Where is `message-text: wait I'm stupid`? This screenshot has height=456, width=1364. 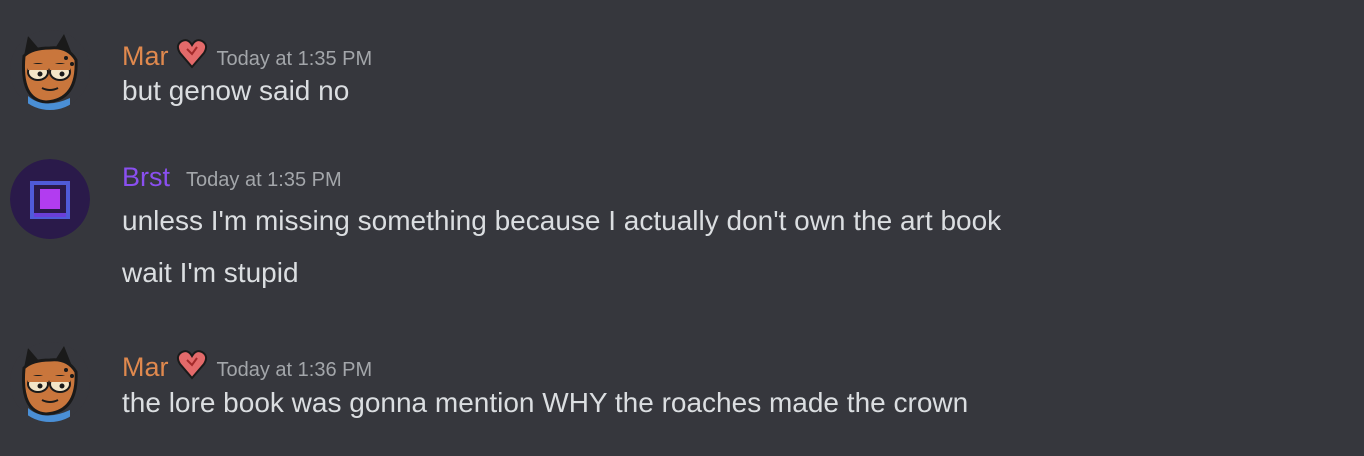
message-text: wait I'm stupid is located at coordinates (210, 272).